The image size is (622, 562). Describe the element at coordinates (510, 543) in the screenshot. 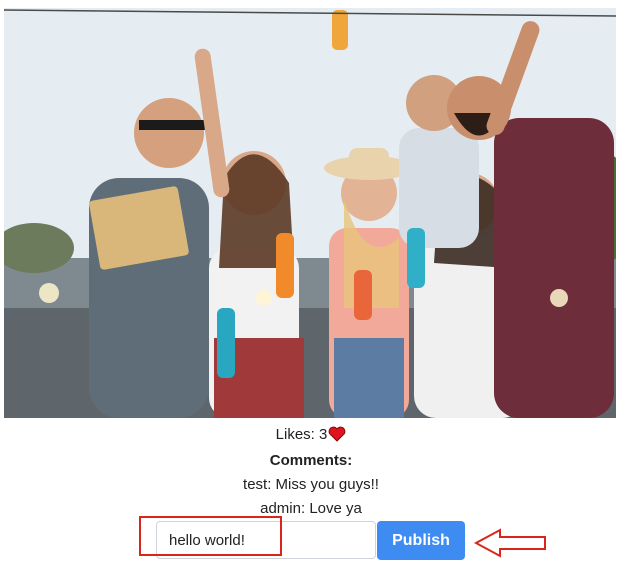

I see `annotation-arrow-icon` at that location.